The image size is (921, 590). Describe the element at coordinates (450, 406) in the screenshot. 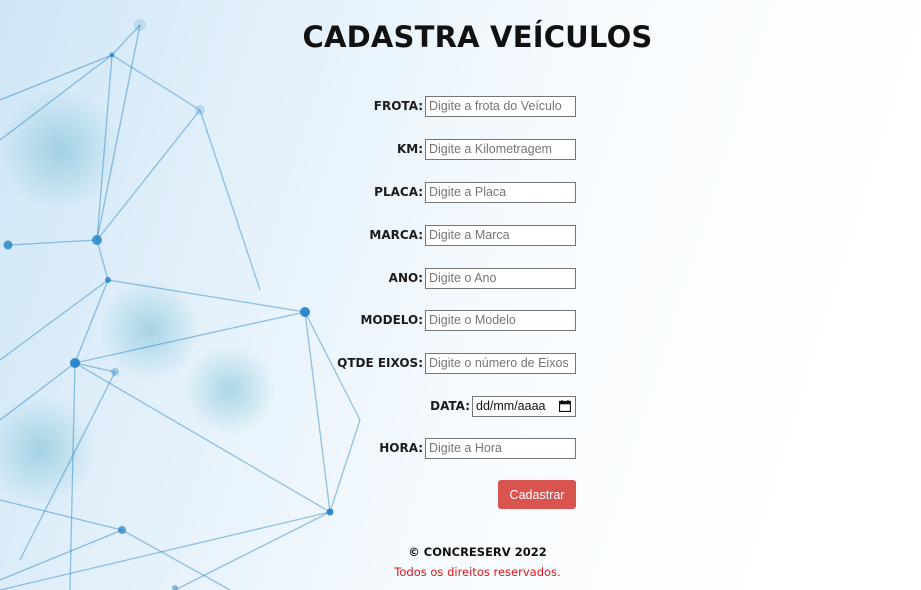

I see `data-label: DATA:` at that location.